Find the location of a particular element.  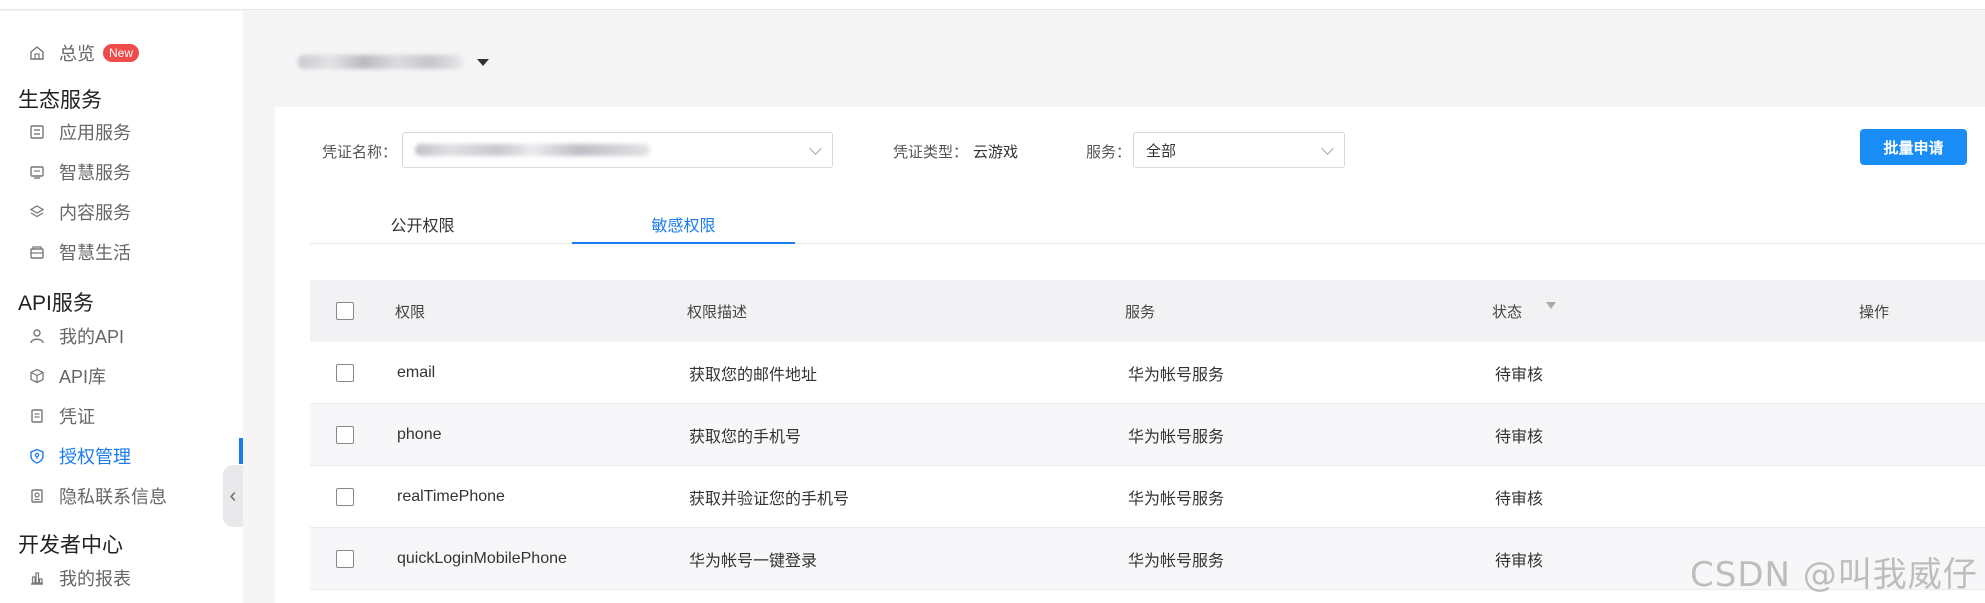

sidebar-item-authorization: 授权管理 is located at coordinates (79, 456).